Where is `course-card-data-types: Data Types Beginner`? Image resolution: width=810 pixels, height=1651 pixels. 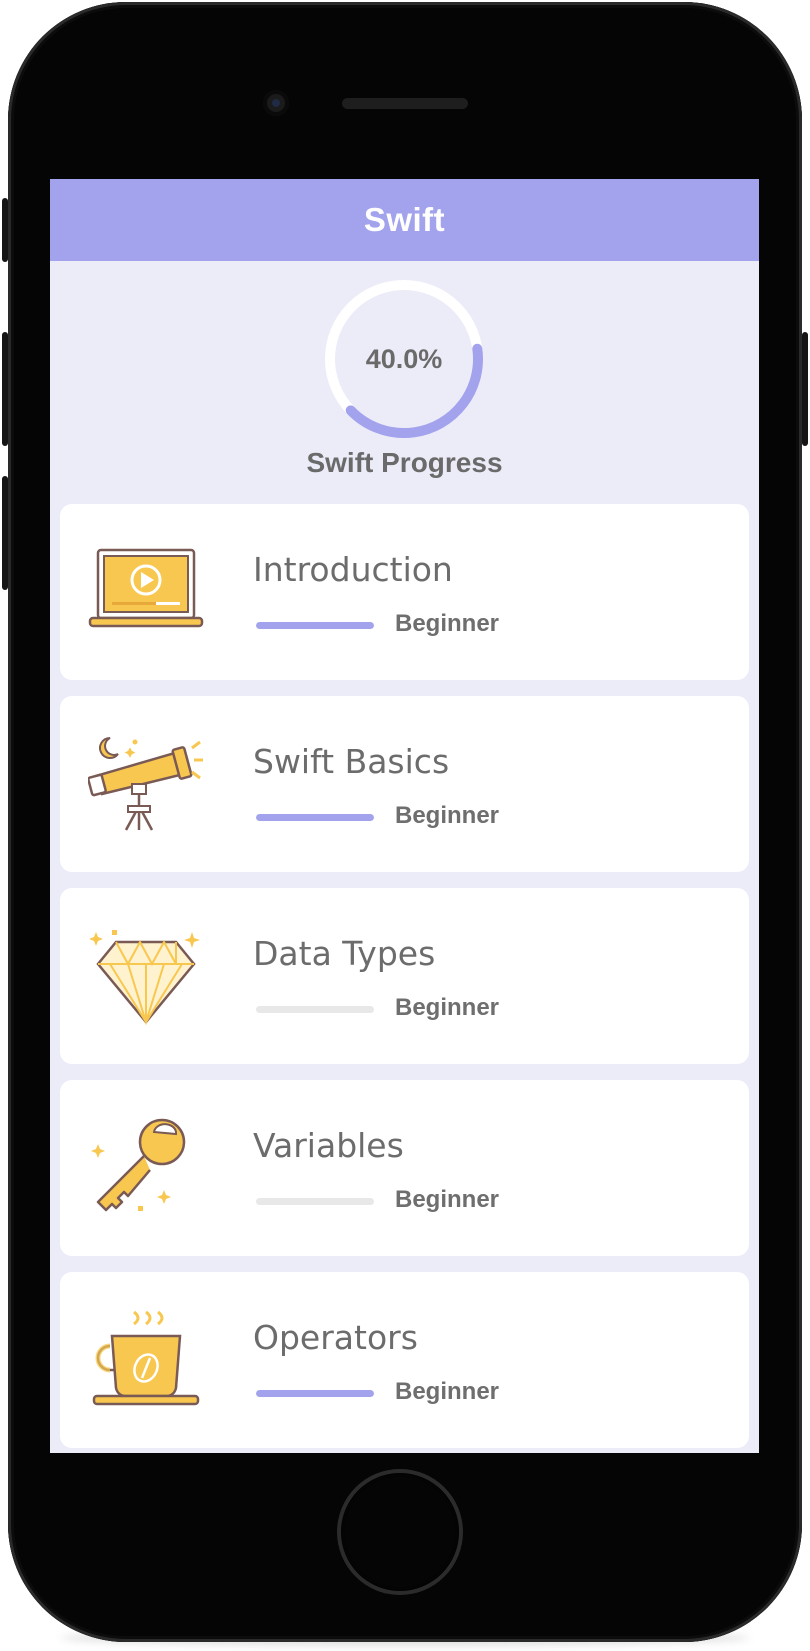 course-card-data-types: Data Types Beginner is located at coordinates (404, 976).